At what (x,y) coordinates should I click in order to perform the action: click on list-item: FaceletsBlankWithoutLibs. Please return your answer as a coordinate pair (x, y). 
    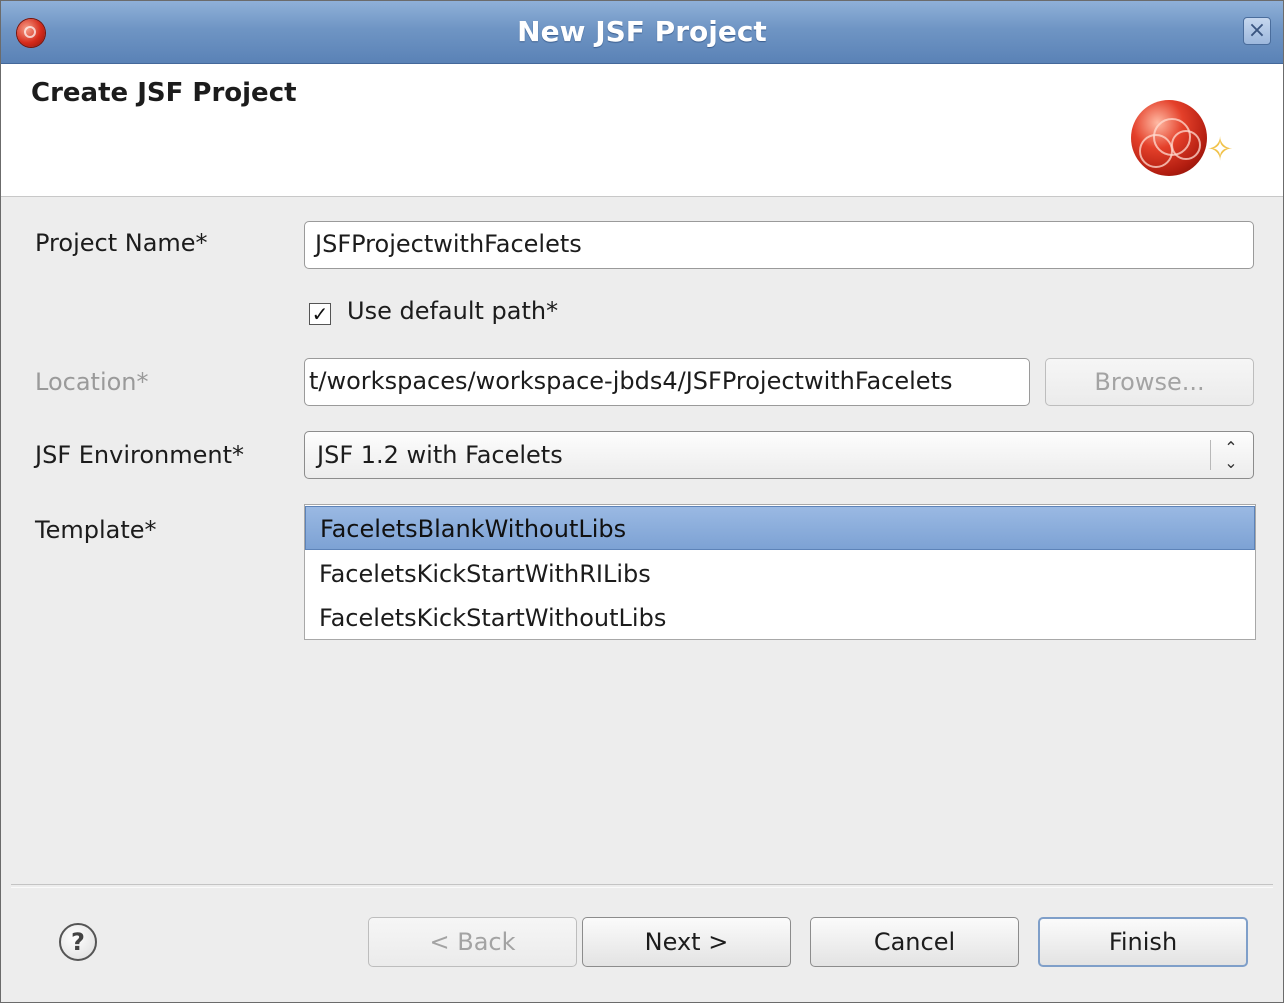
    Looking at the image, I should click on (780, 528).